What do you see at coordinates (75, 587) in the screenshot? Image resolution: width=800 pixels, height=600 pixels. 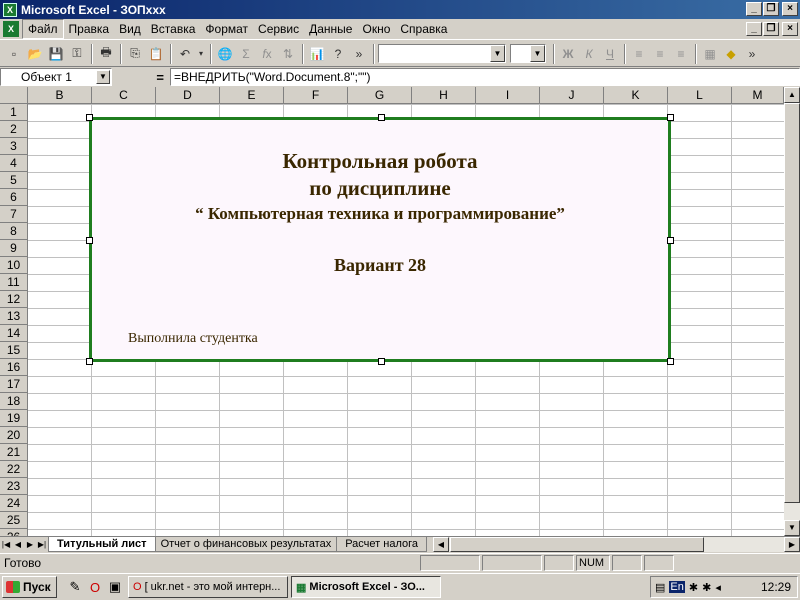 I see `desktop-icon: ✎` at bounding box center [75, 587].